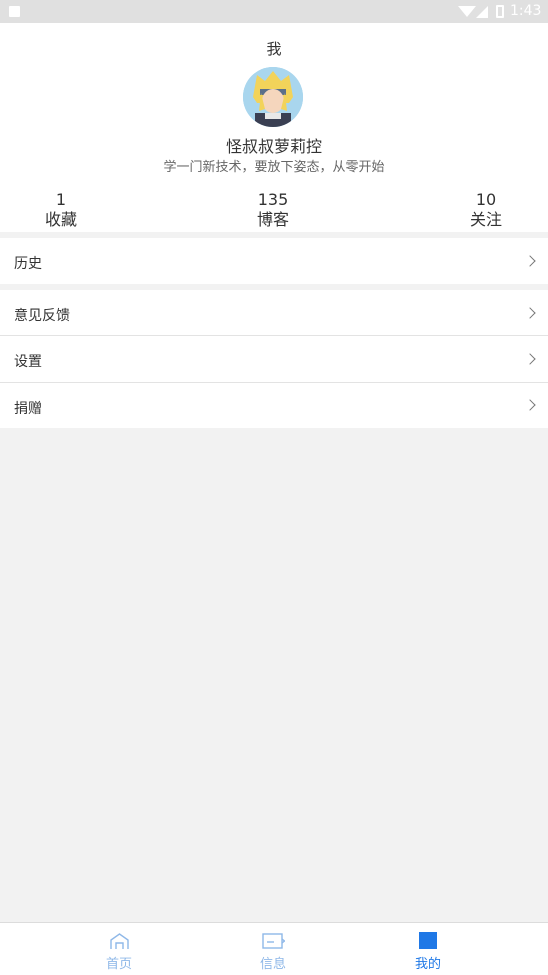 The image size is (548, 975). I want to click on stat-favorites: 1 收藏, so click(61, 210).